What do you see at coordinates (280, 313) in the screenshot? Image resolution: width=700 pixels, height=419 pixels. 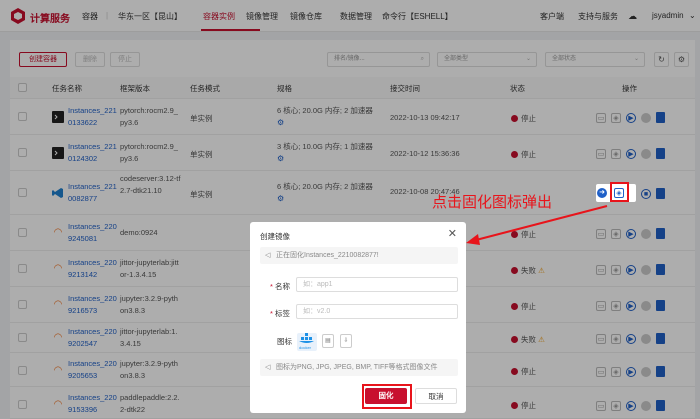 I see `tag-label: * 标签` at bounding box center [280, 313].